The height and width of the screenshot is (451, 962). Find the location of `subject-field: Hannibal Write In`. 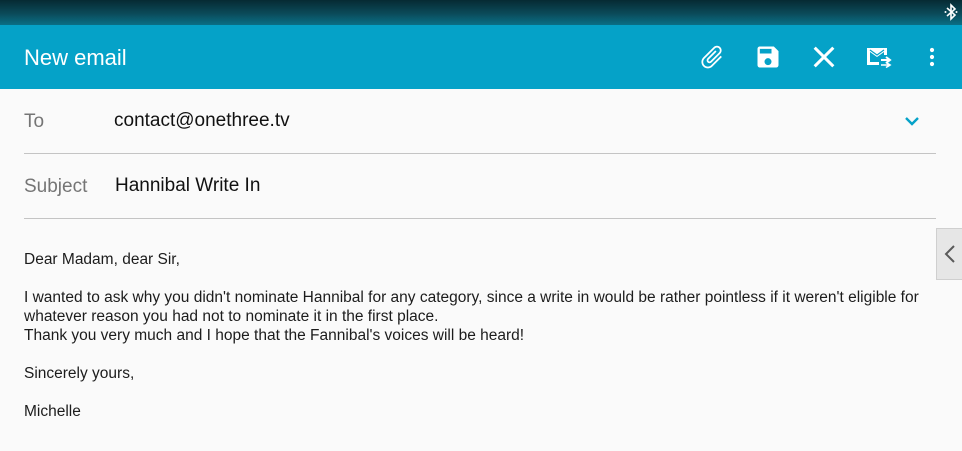

subject-field: Hannibal Write In is located at coordinates (187, 186).